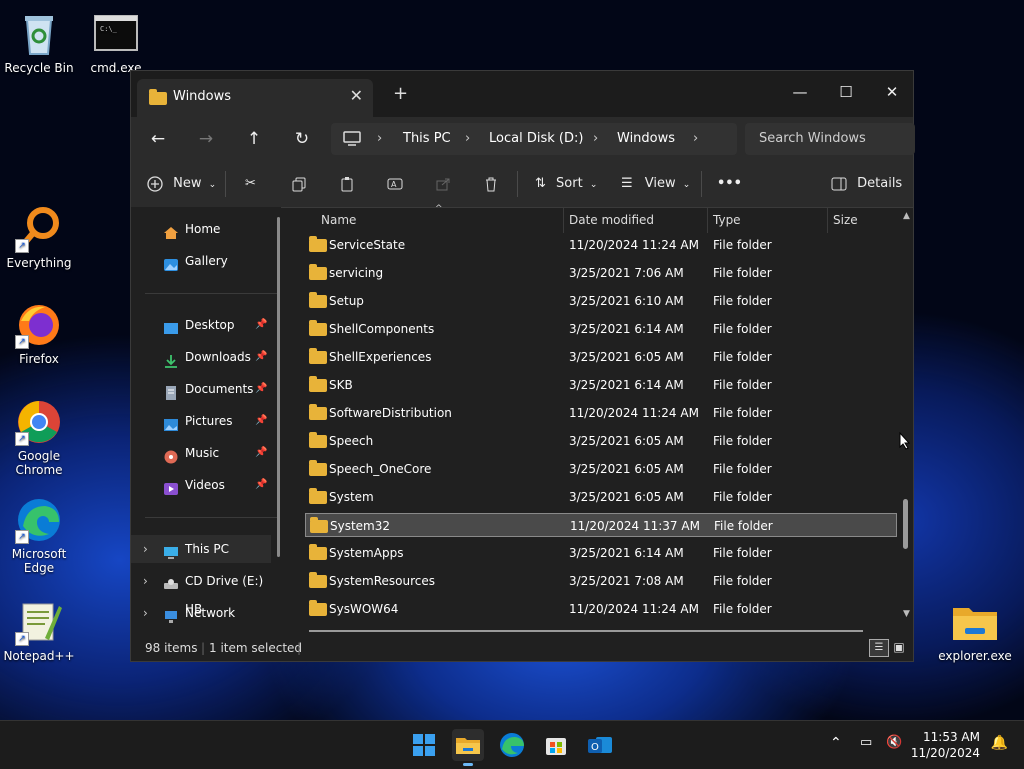 The height and width of the screenshot is (769, 1024). Describe the element at coordinates (846, 92) in the screenshot. I see `maximize-button: ☐` at that location.